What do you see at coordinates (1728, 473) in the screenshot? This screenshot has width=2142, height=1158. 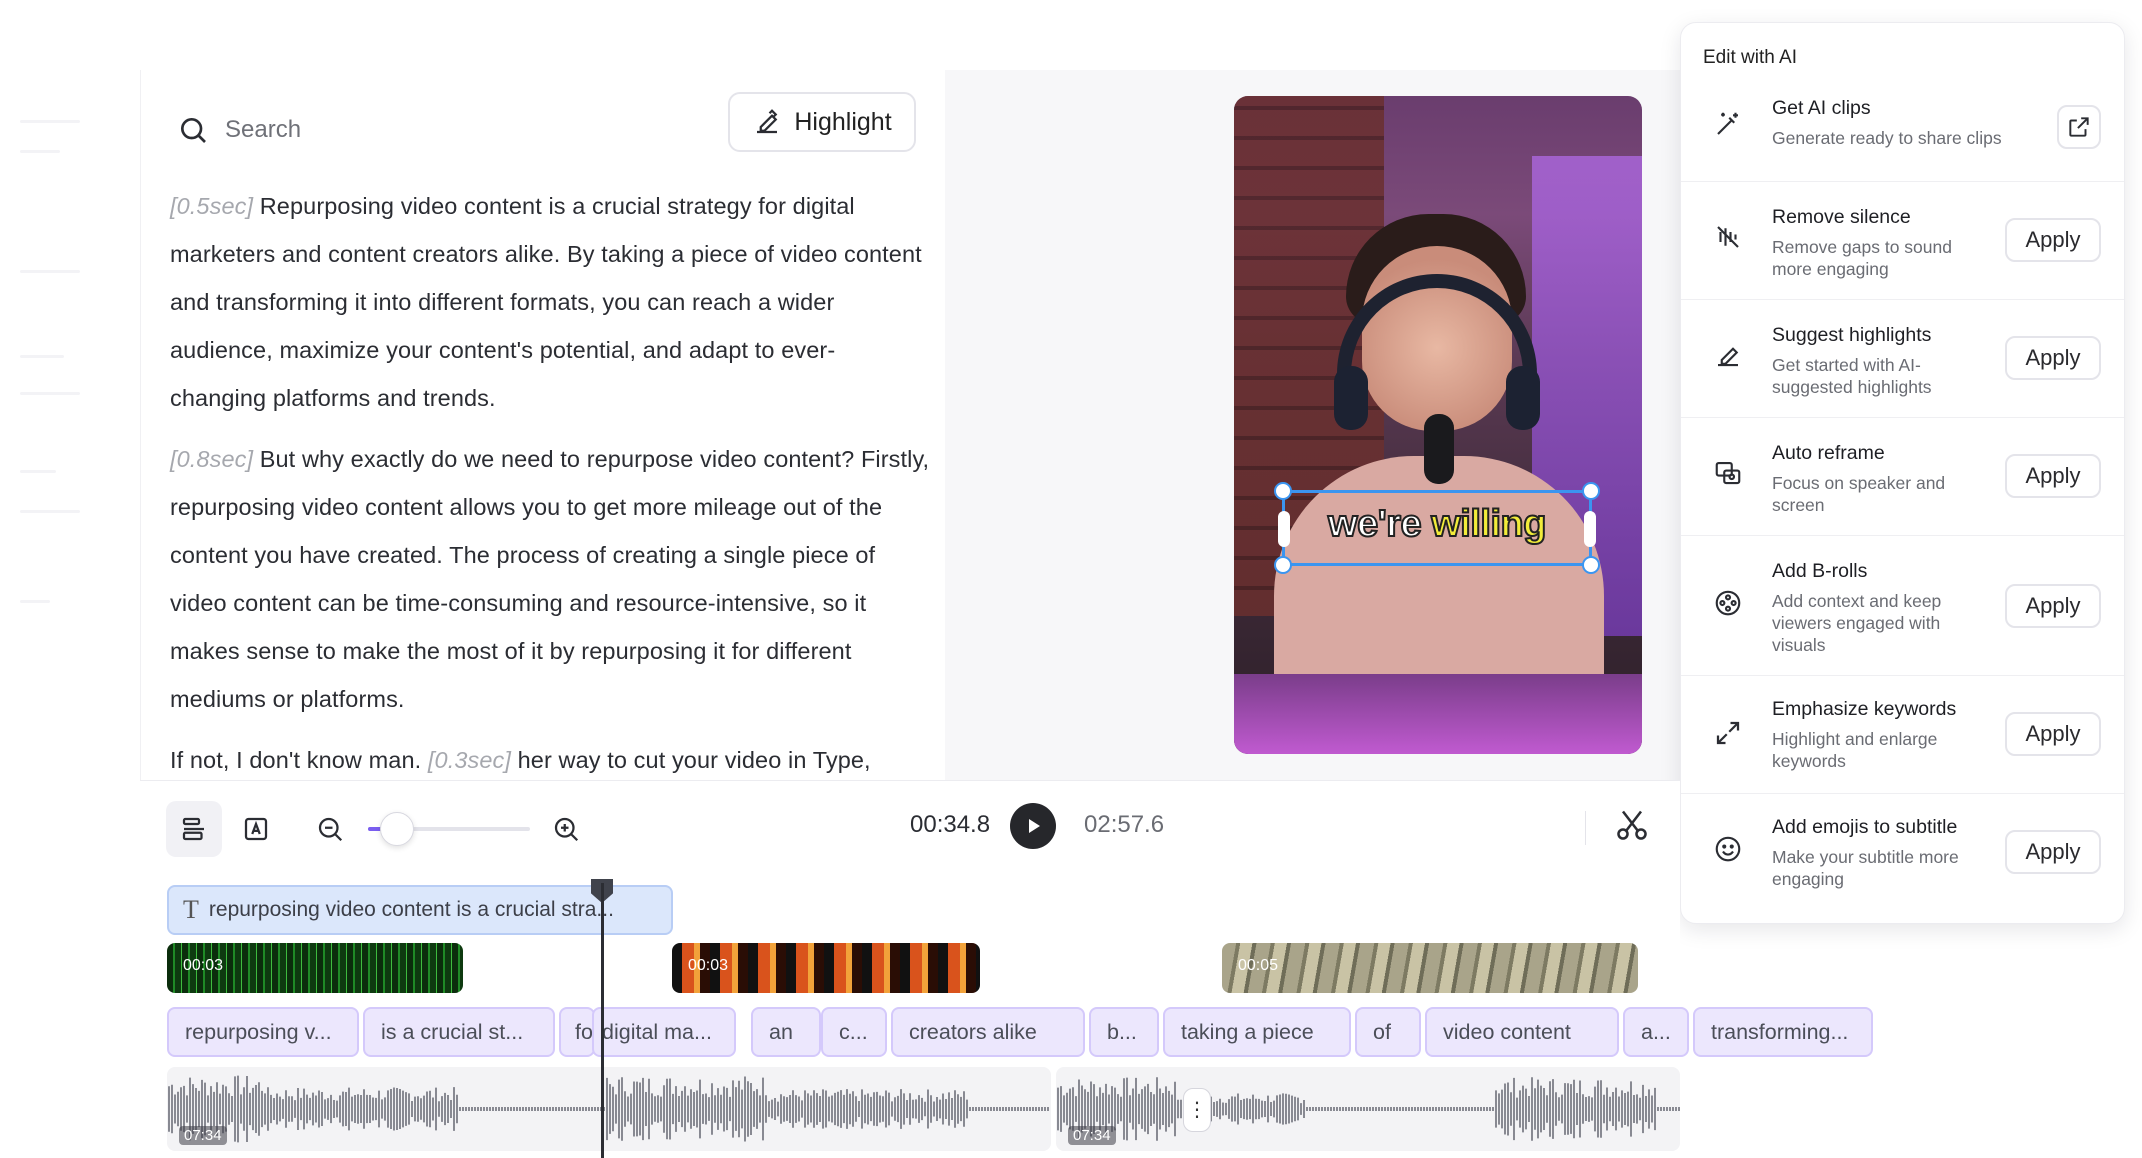 I see `reframe-icon` at bounding box center [1728, 473].